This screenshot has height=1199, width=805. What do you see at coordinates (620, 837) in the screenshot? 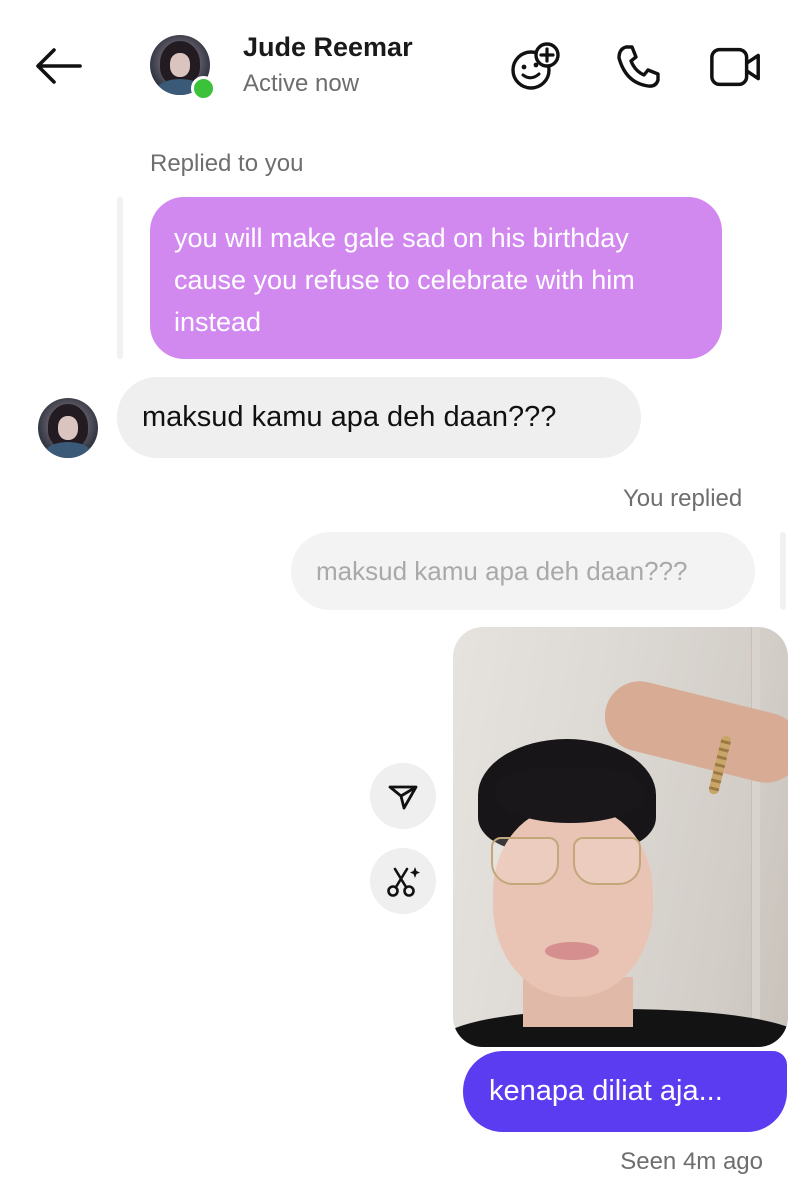
I see `photo-message` at bounding box center [620, 837].